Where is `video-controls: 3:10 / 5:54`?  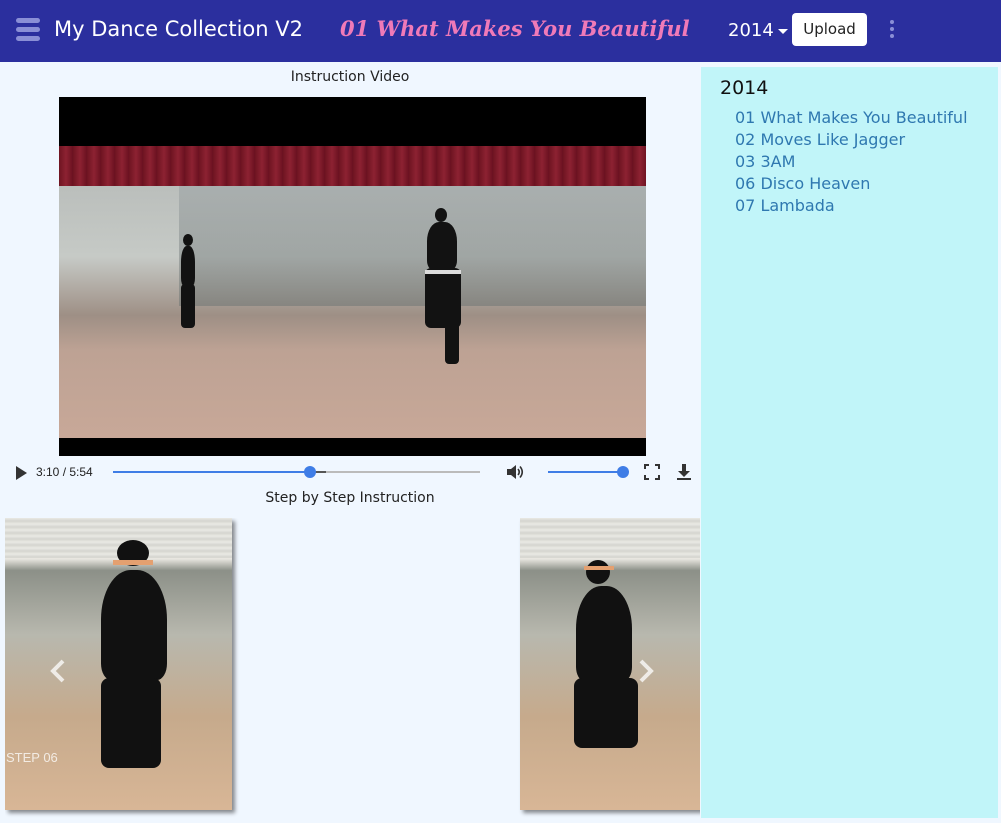
video-controls: 3:10 / 5:54 is located at coordinates (352, 472).